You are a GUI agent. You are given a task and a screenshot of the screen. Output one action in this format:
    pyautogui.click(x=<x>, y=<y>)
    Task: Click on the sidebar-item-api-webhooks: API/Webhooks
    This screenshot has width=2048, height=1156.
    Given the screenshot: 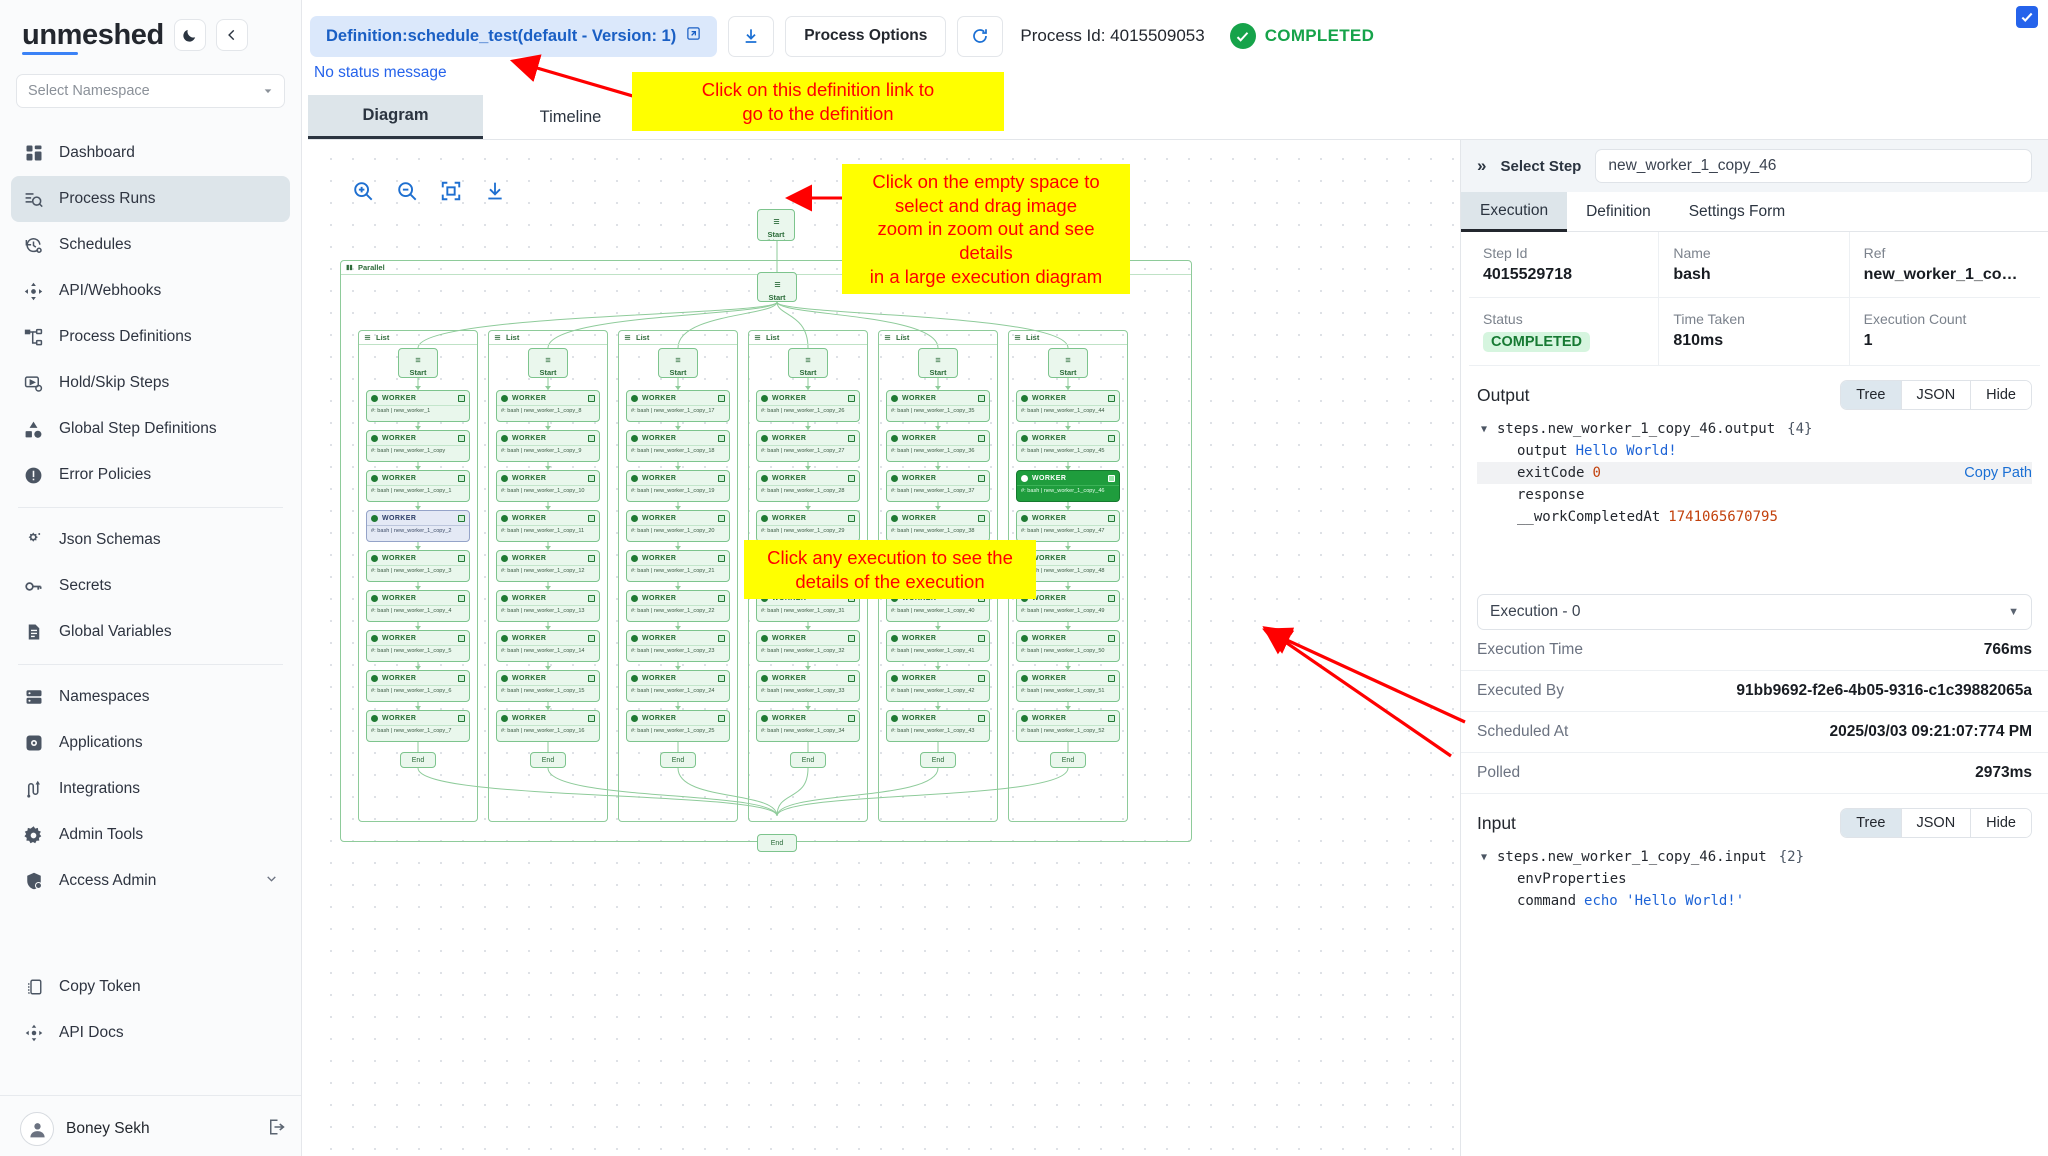 What is the action you would take?
    pyautogui.click(x=150, y=291)
    